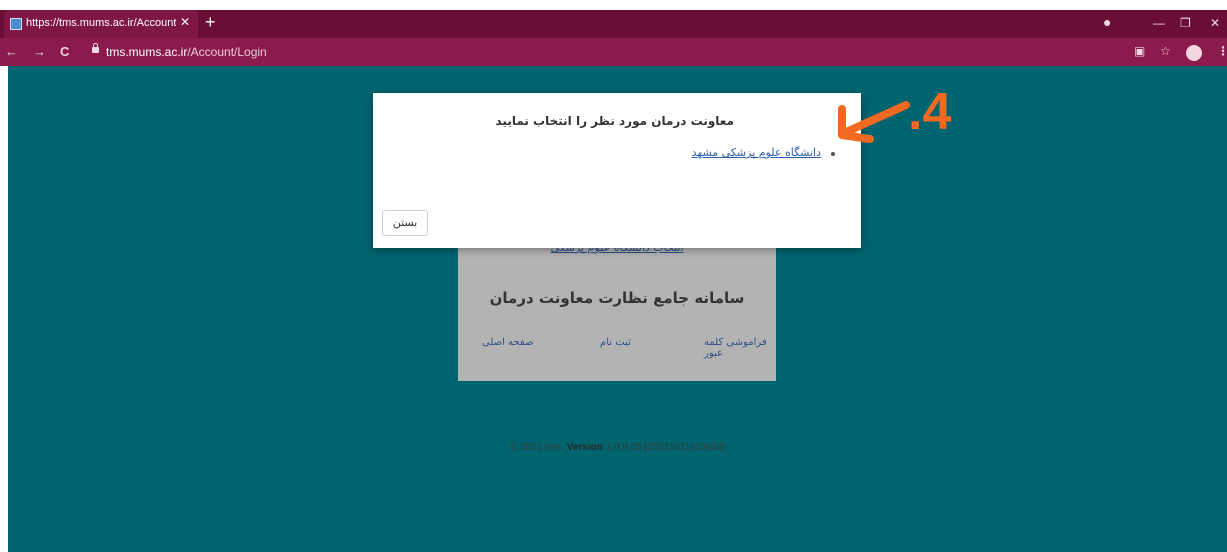 The height and width of the screenshot is (552, 1227). Describe the element at coordinates (16, 24) in the screenshot. I see `favicon-icon` at that location.